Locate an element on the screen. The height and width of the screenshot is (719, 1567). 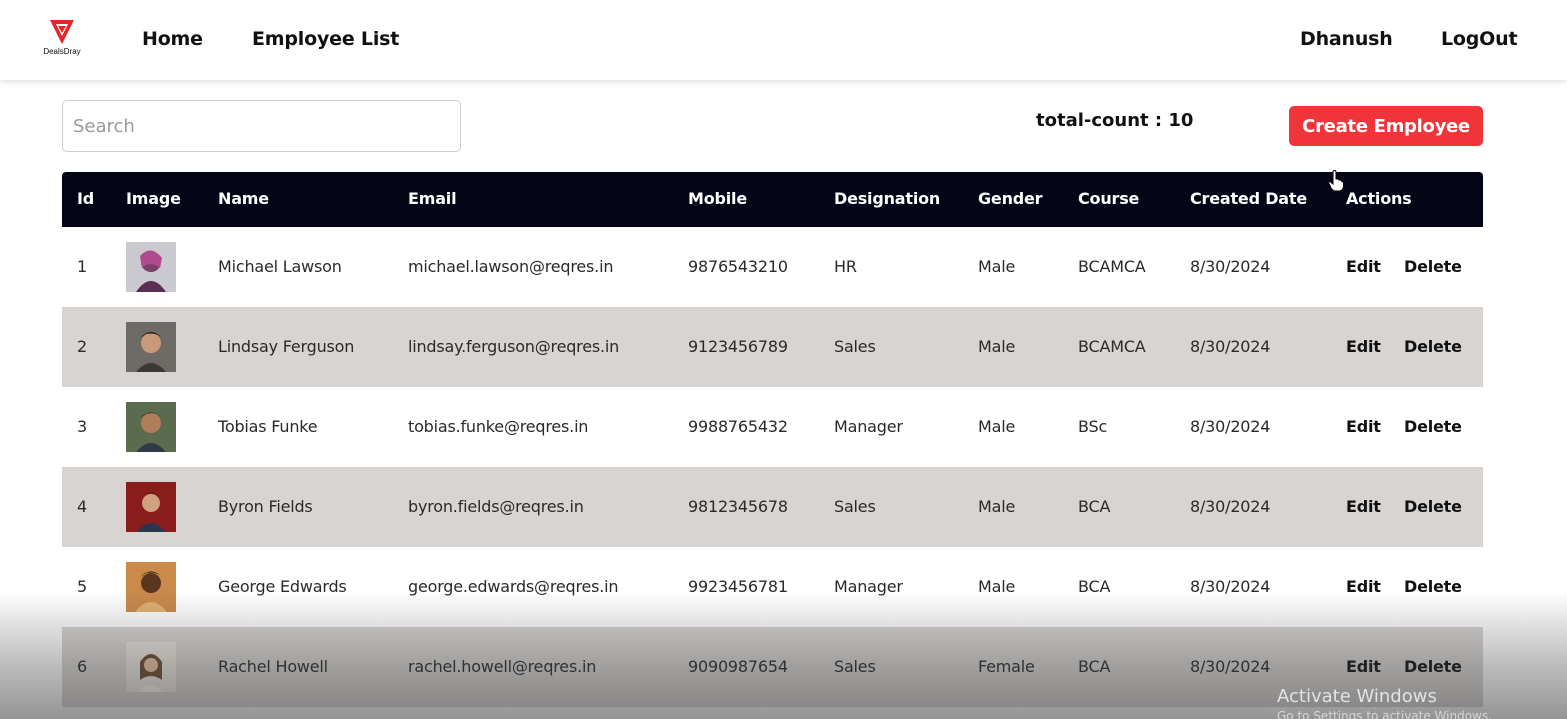
cell-mobile: 9923456781 is located at coordinates (738, 586).